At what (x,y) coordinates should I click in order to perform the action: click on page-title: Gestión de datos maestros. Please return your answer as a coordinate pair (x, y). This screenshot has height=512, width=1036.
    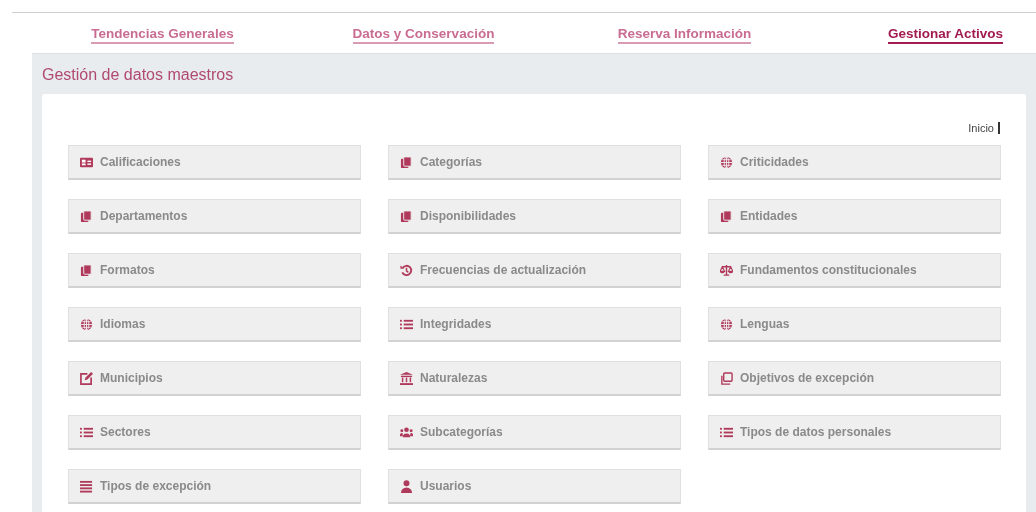
    Looking at the image, I should click on (138, 75).